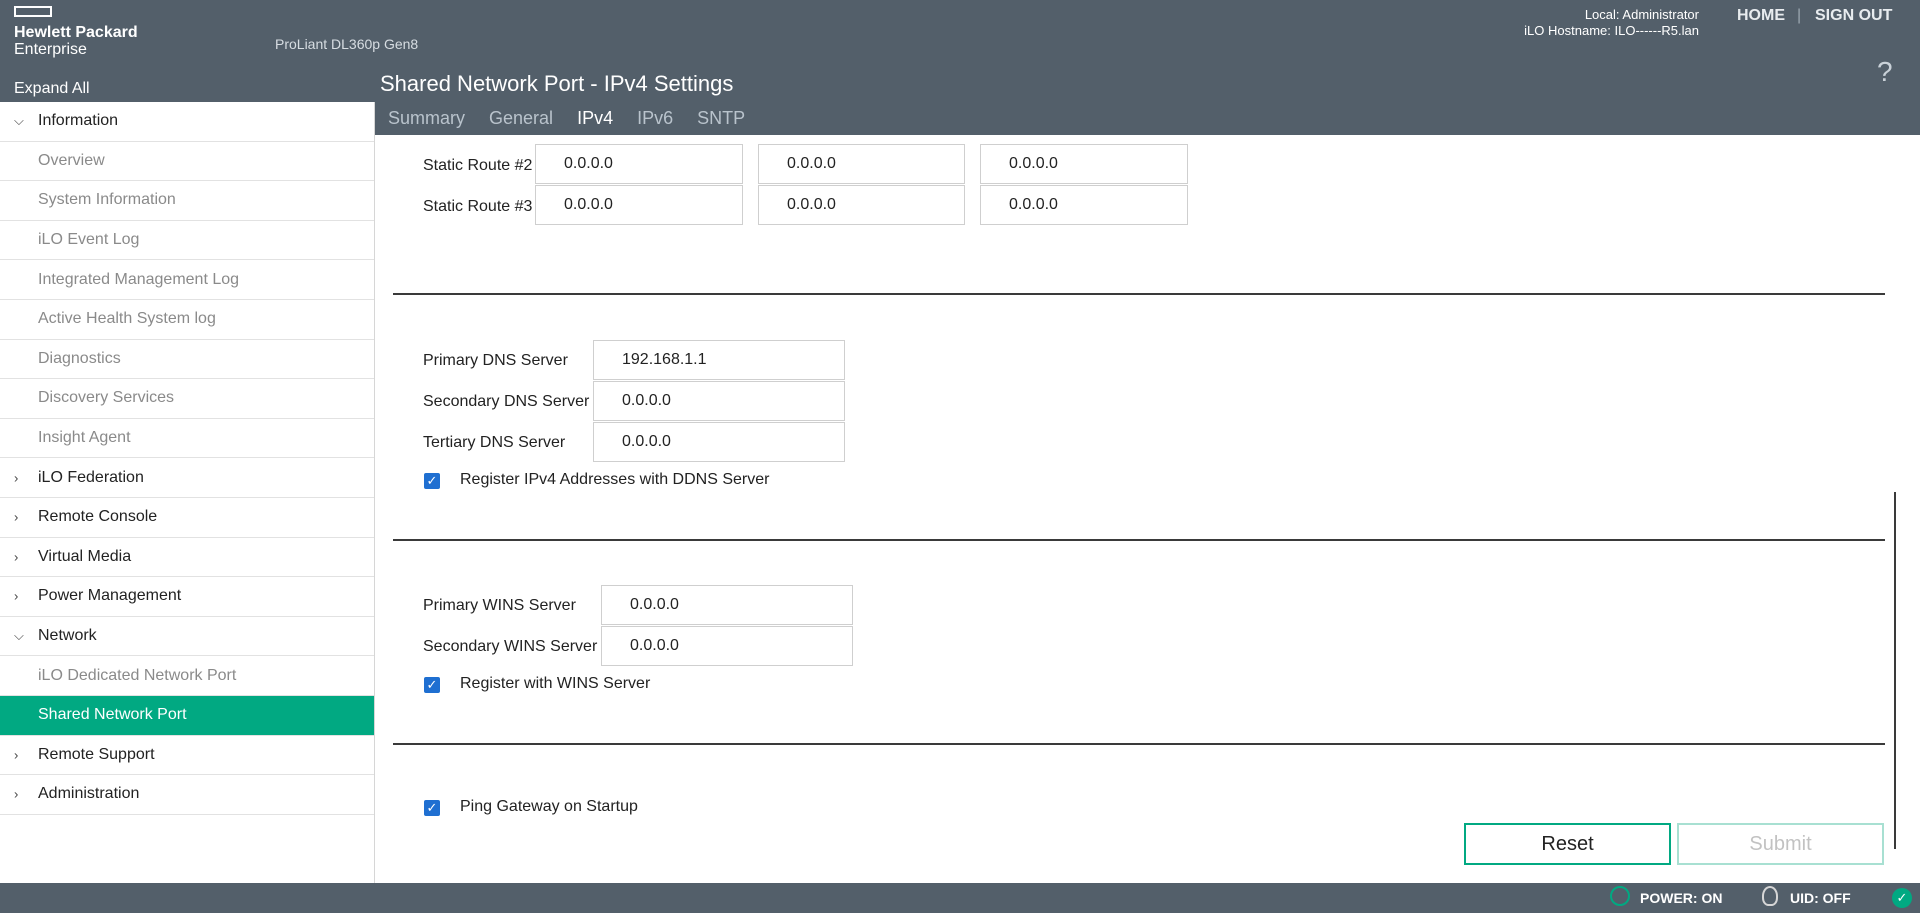  I want to click on server-model: ProLiant DL360p Gen8, so click(347, 44).